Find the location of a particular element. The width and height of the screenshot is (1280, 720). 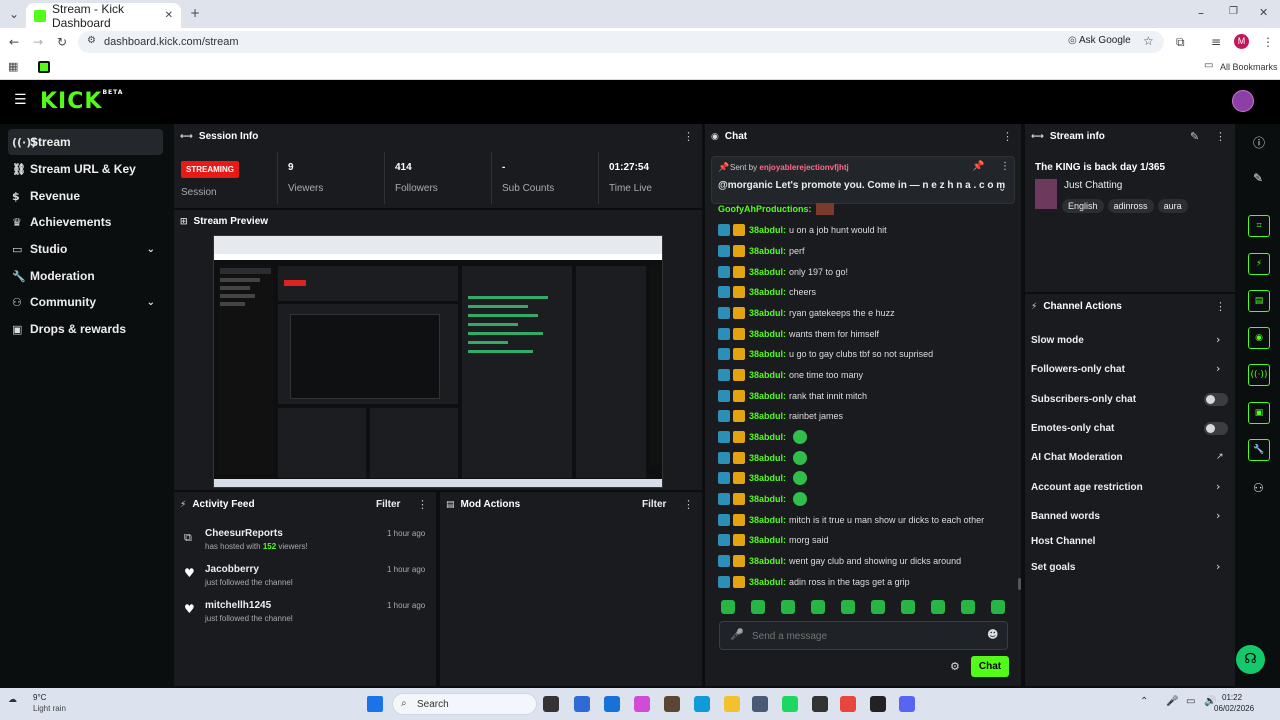

rail-button-wrench: 🔧 is located at coordinates (1259, 450).